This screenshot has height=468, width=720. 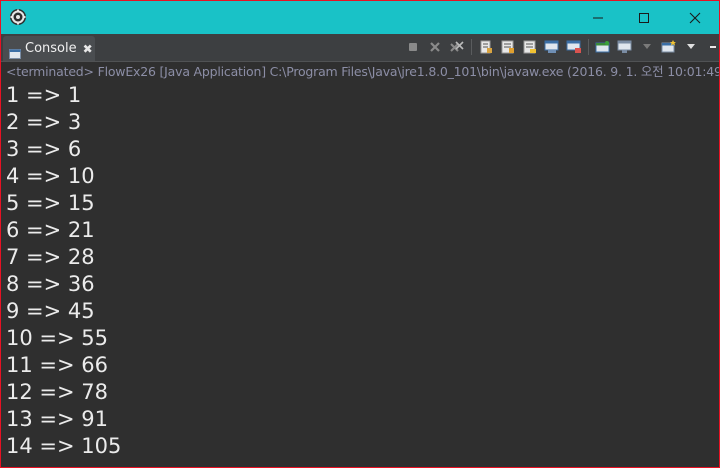 What do you see at coordinates (50, 203) in the screenshot?
I see `console-line: 5 => 15` at bounding box center [50, 203].